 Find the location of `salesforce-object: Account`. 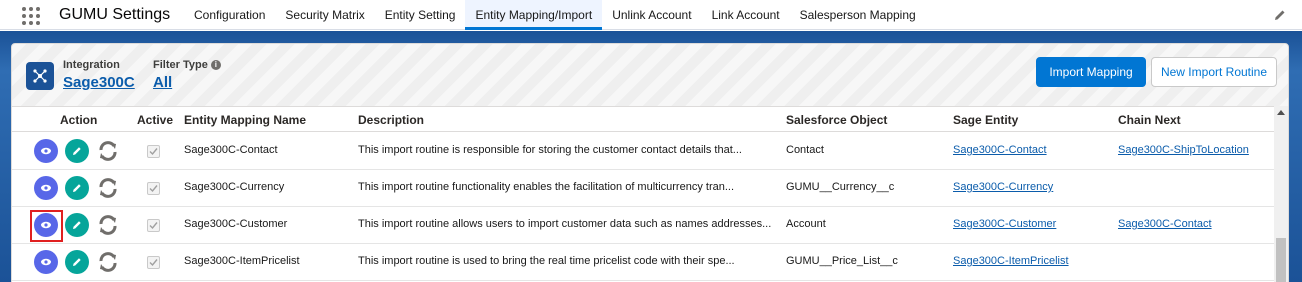

salesforce-object: Account is located at coordinates (806, 224).